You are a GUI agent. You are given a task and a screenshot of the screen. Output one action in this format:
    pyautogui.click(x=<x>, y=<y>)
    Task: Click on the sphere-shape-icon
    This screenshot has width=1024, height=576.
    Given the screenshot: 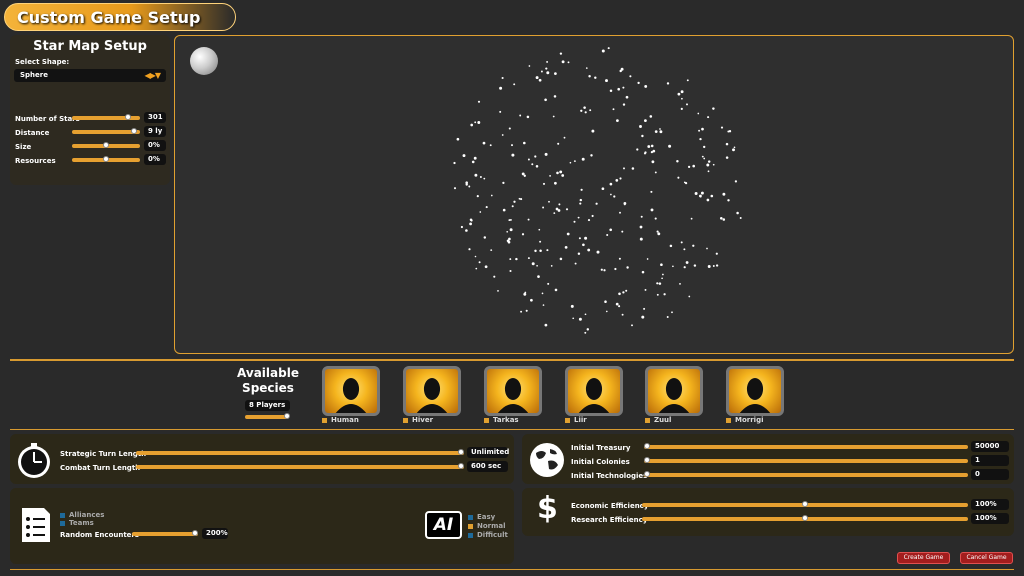 What is the action you would take?
    pyautogui.click(x=204, y=61)
    